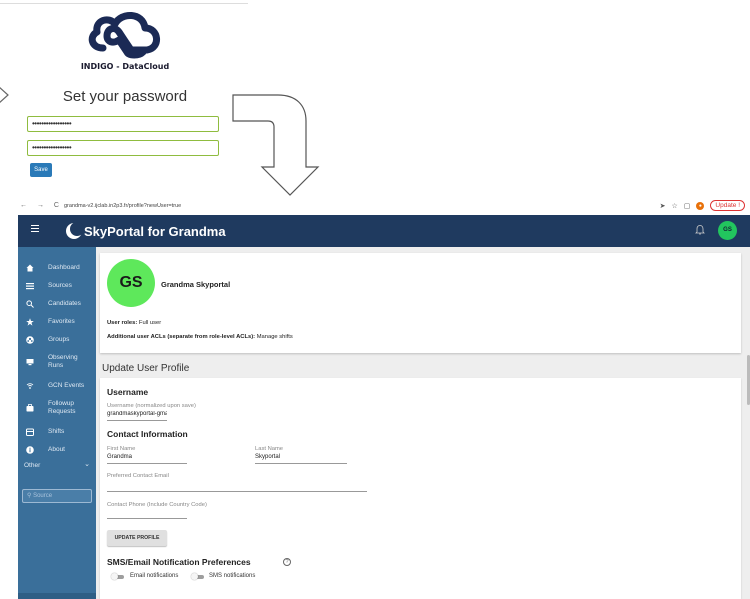 The image size is (750, 599). I want to click on password-field: •••••••••••••••••, so click(123, 124).